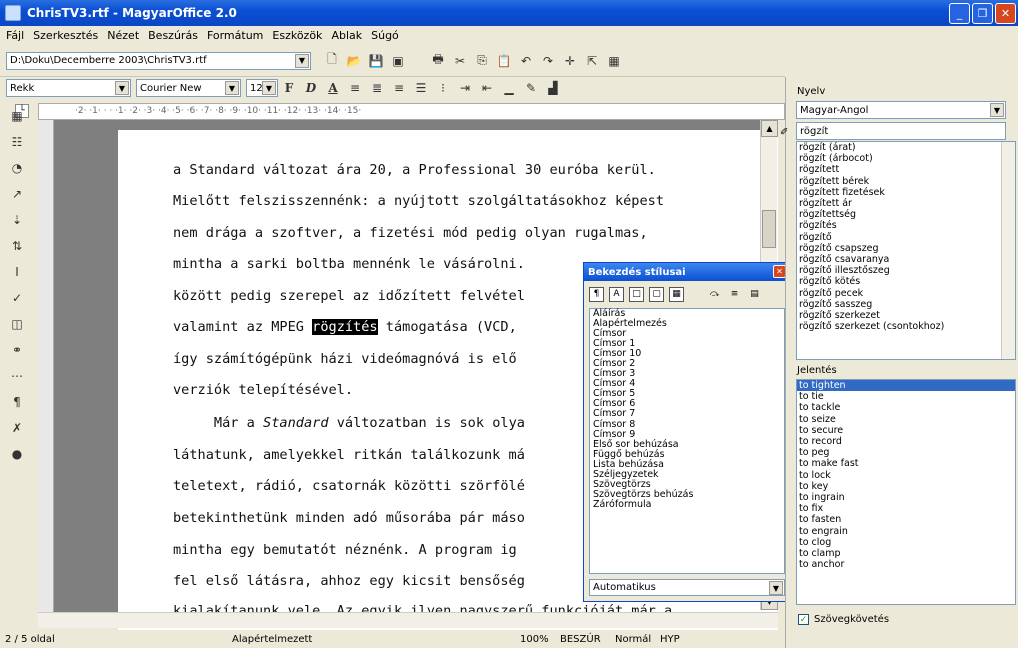 This screenshot has width=1018, height=648. Describe the element at coordinates (906, 452) in the screenshot. I see `list-item: to peg` at that location.